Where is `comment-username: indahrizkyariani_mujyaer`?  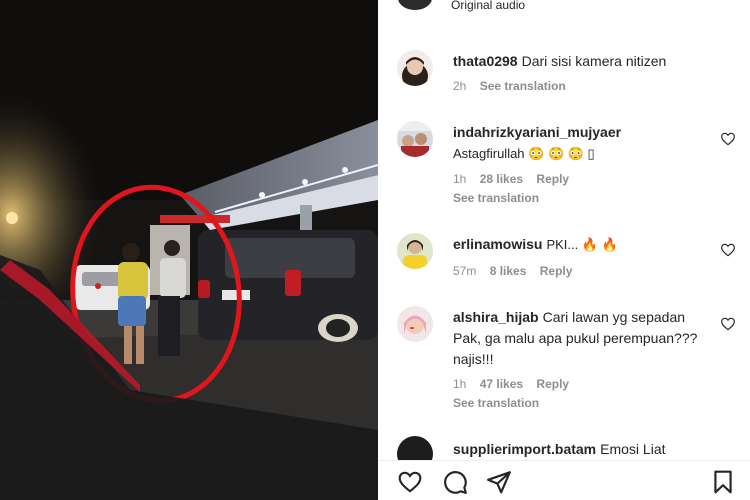
comment-username: indahrizkyariani_mujyaer is located at coordinates (537, 132).